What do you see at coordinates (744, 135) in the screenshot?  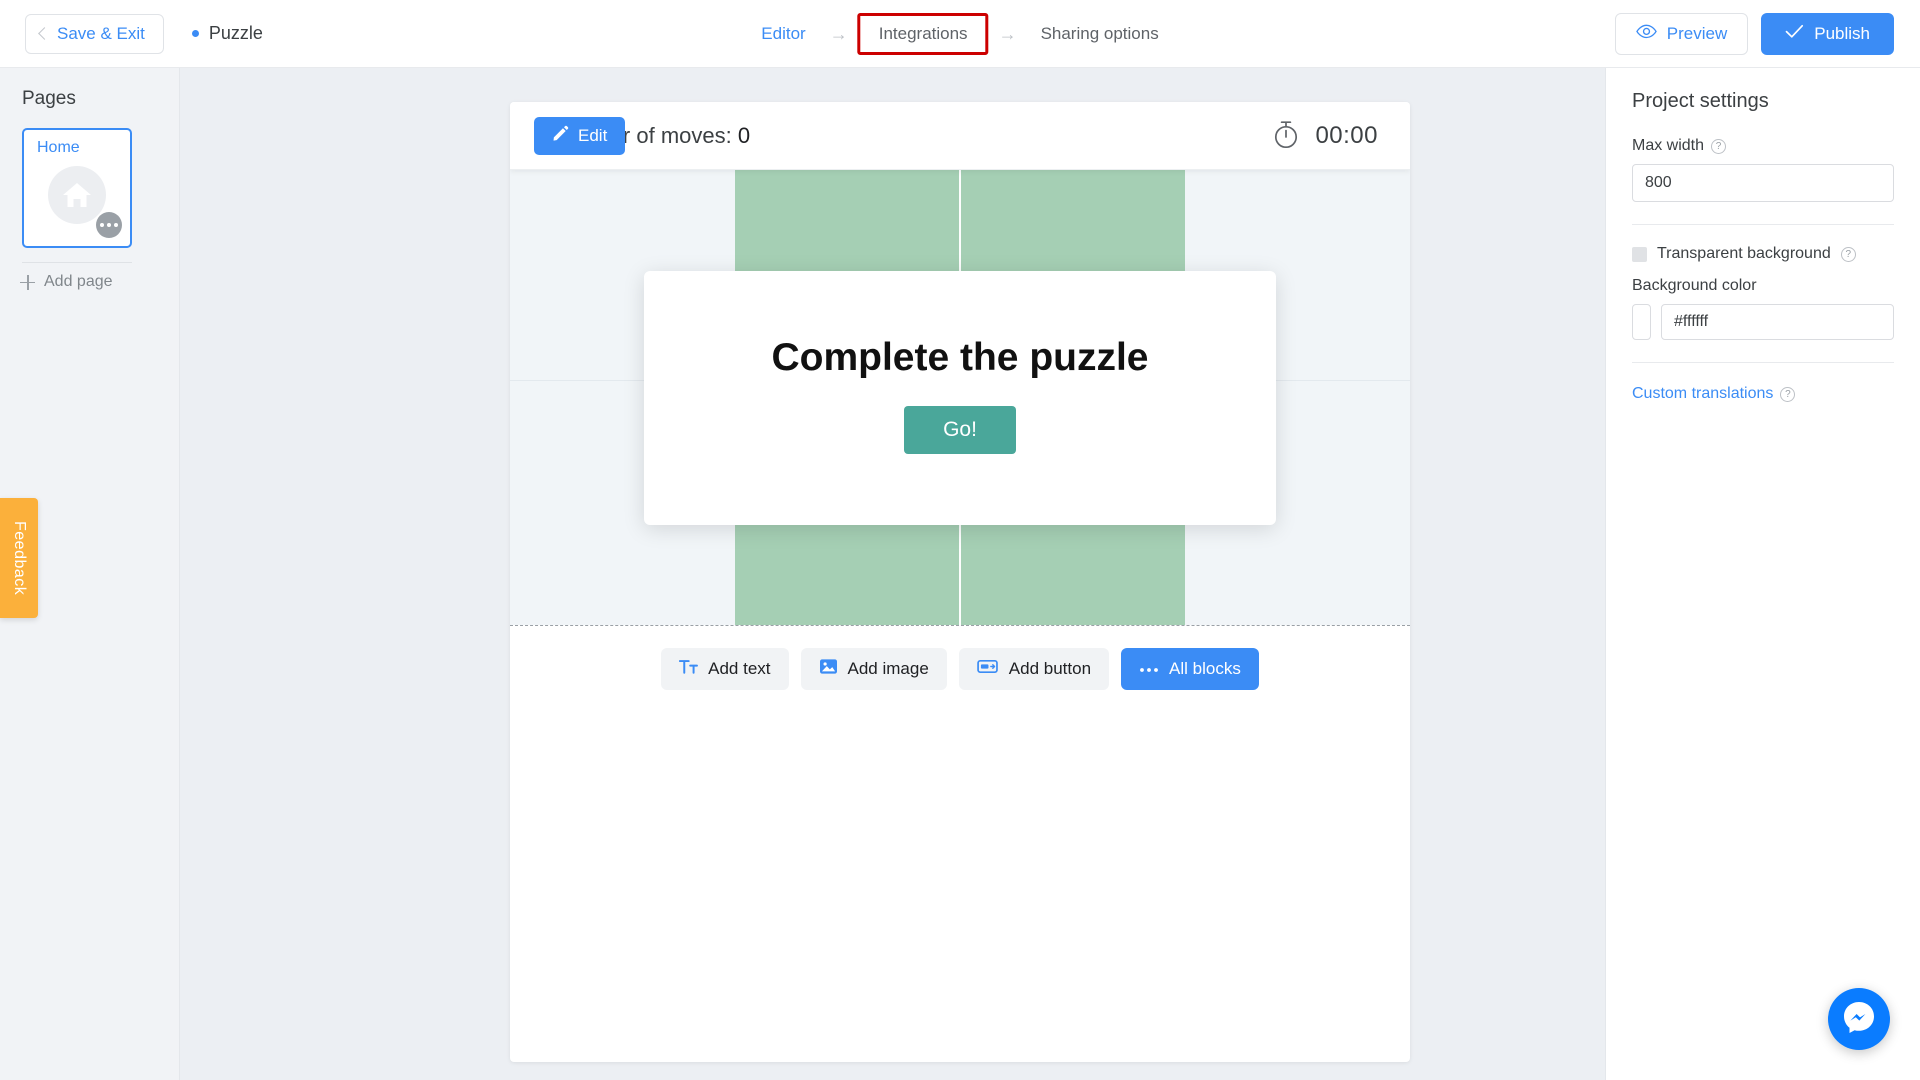 I see `moves-value: 0` at bounding box center [744, 135].